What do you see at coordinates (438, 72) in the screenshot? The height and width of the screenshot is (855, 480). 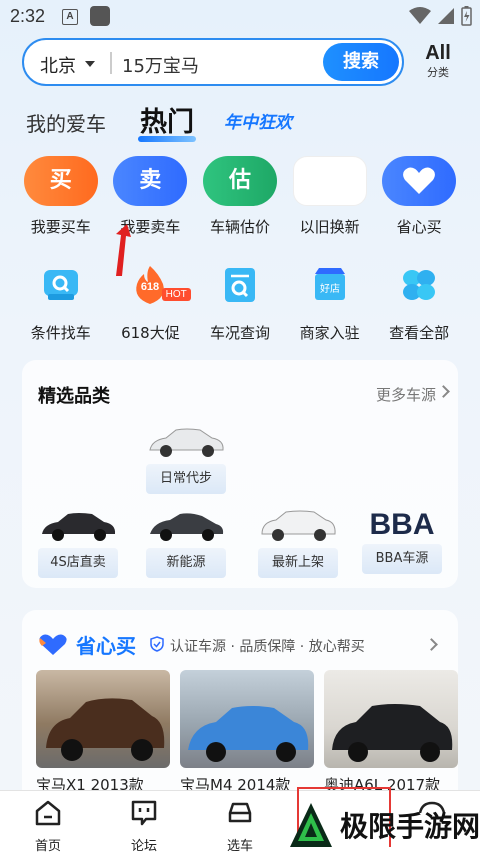 I see `category-label: 分类` at bounding box center [438, 72].